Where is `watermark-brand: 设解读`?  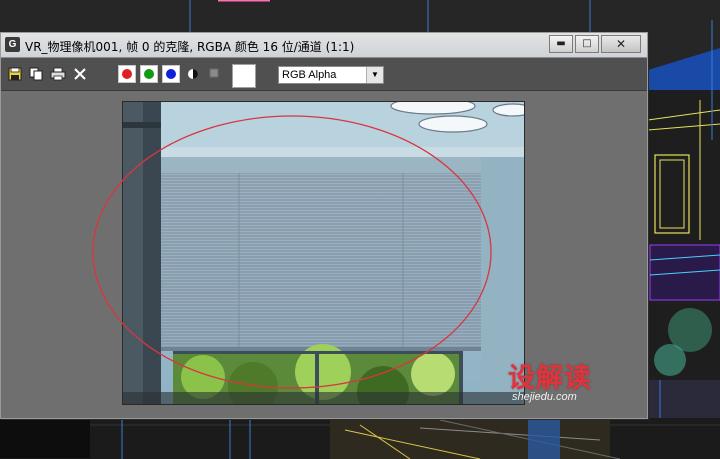
watermark-brand: 设解读 is located at coordinates (550, 378).